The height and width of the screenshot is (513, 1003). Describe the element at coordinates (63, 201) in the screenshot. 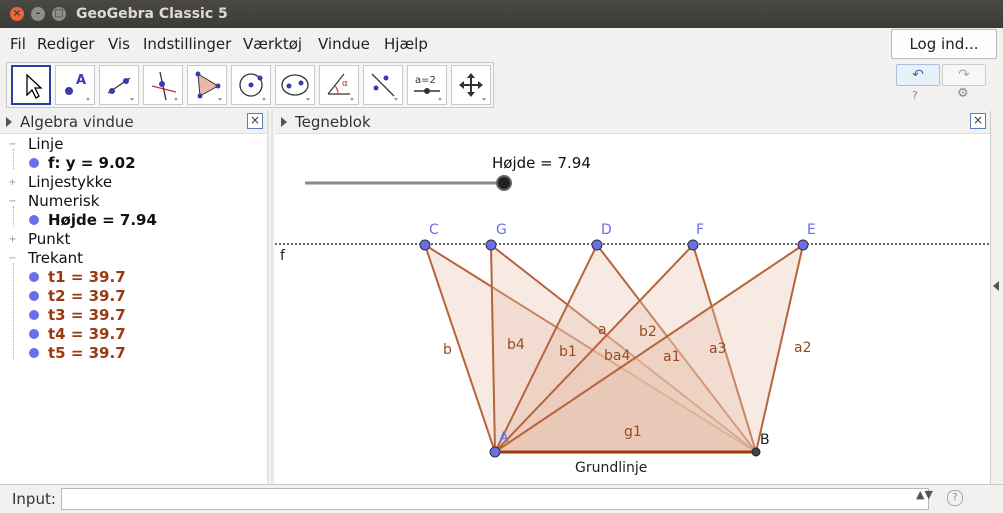

I see `group-label: Numerisk` at that location.